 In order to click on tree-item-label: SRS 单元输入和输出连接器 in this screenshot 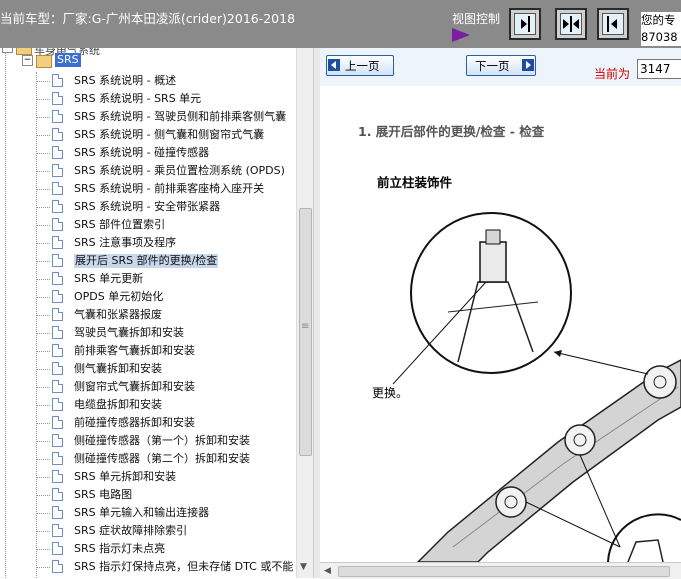, I will do `click(142, 512)`.